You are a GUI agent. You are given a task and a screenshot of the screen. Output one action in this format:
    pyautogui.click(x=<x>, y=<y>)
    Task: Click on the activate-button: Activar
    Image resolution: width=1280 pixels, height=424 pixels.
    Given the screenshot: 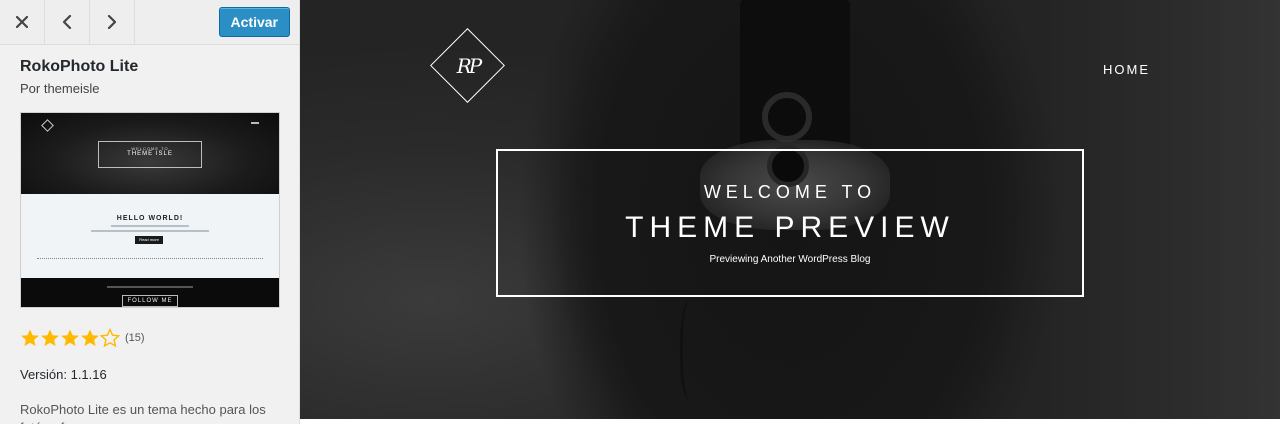 What is the action you would take?
    pyautogui.click(x=254, y=22)
    